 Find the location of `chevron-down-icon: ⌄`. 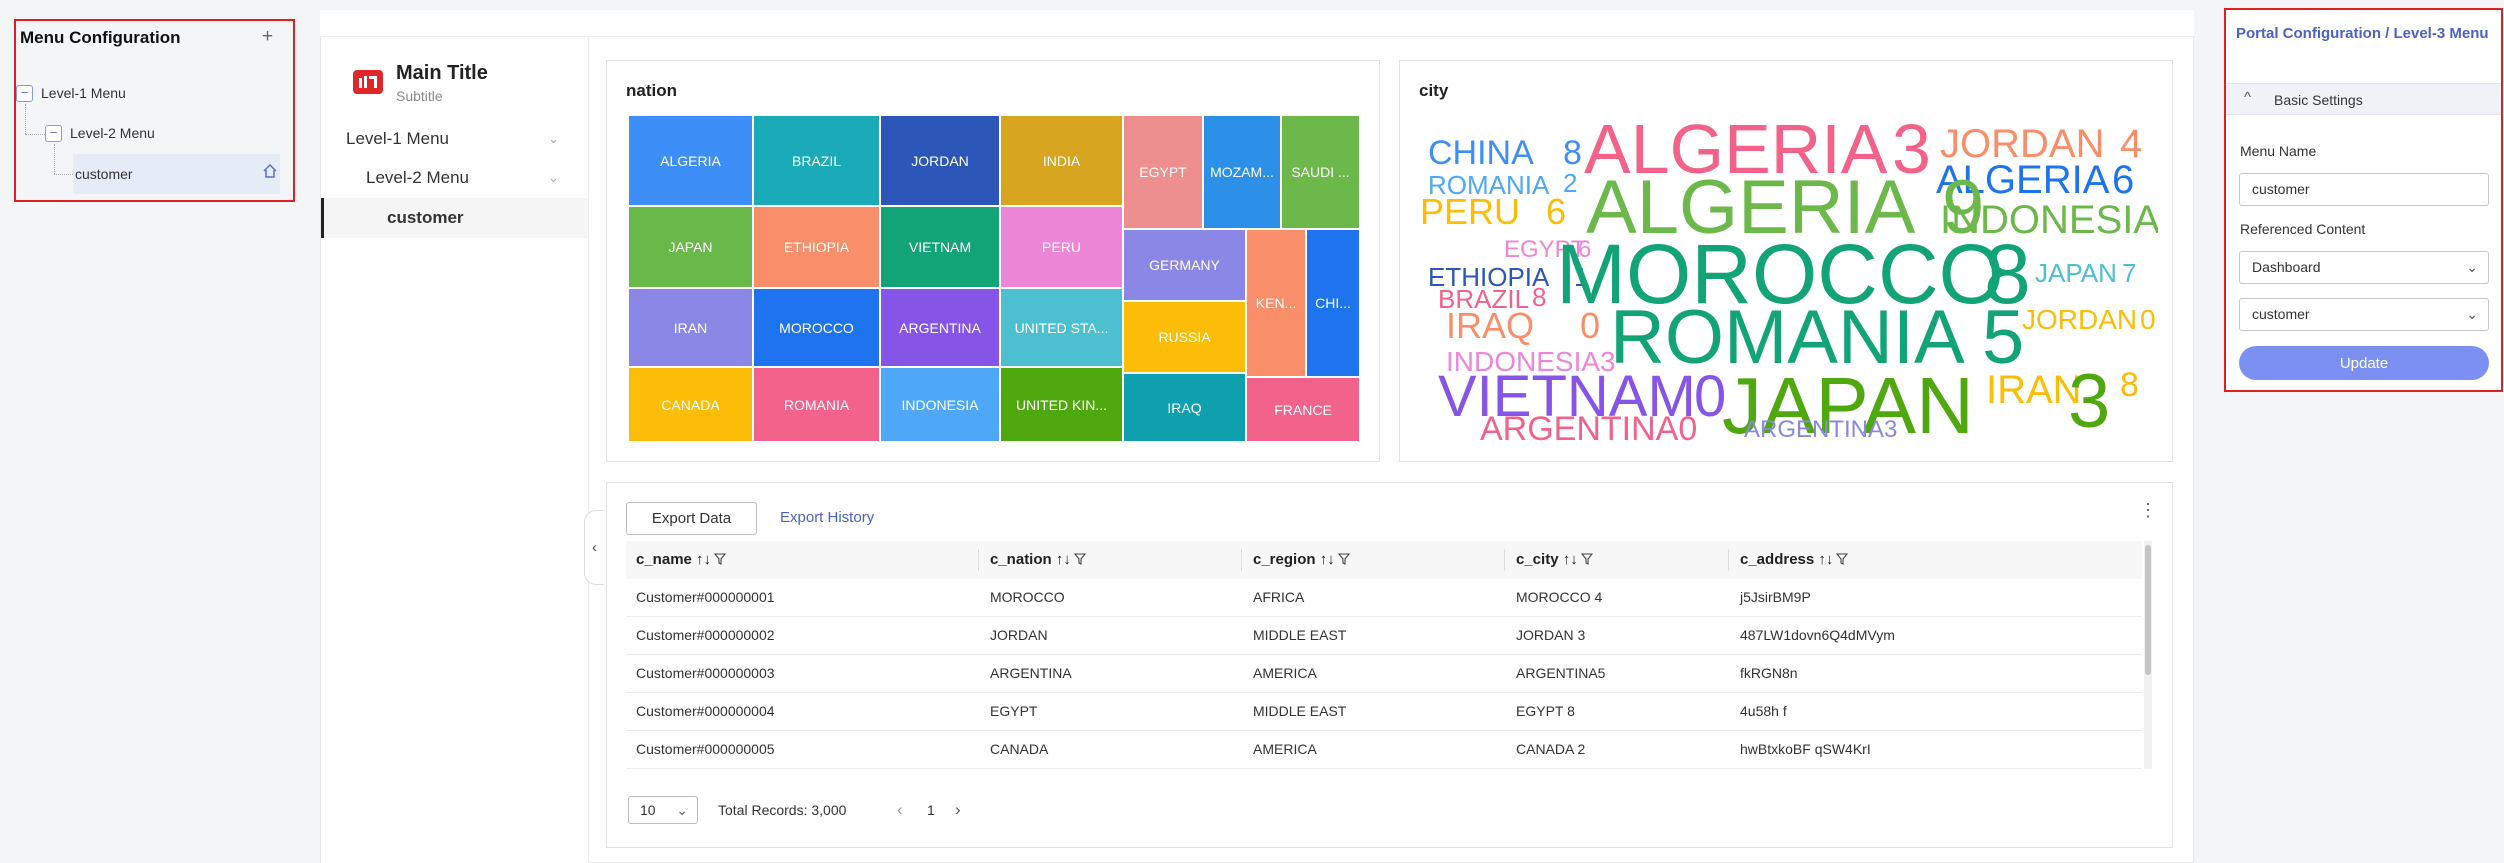

chevron-down-icon: ⌄ is located at coordinates (553, 177).